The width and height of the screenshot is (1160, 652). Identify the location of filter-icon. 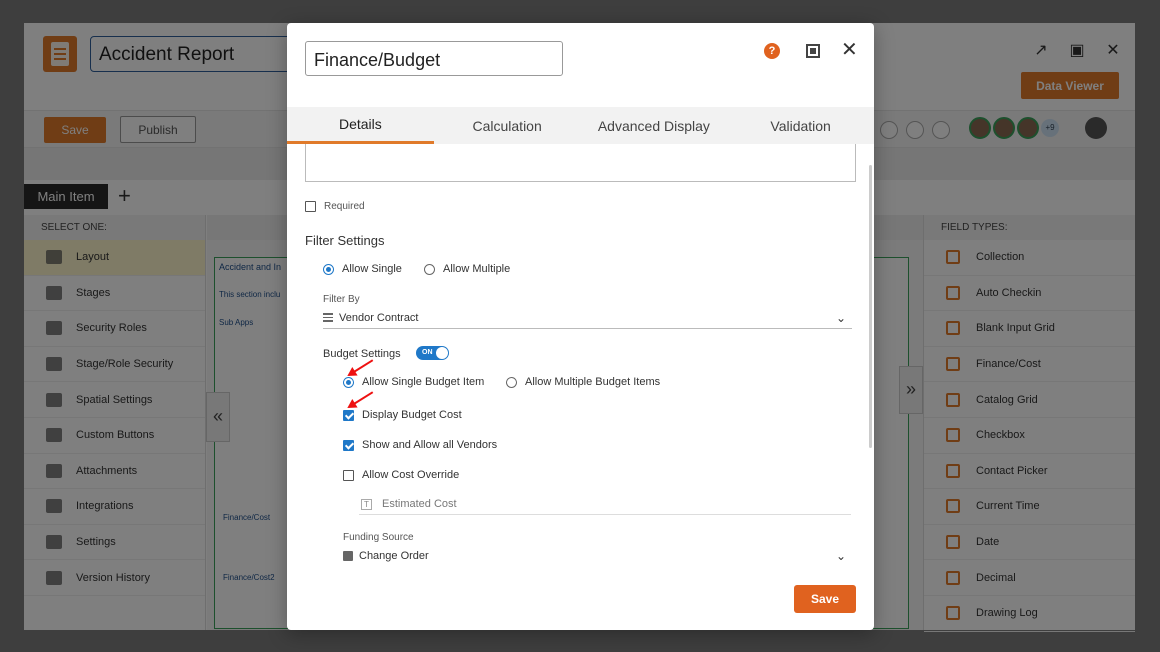
(328, 317).